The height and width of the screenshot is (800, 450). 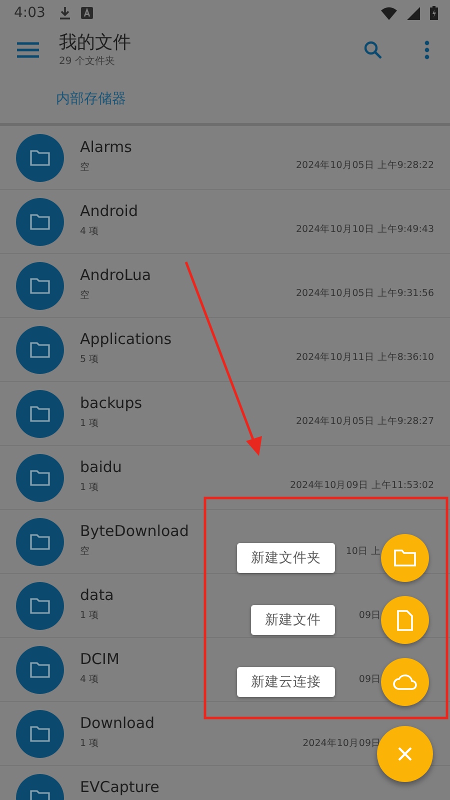 What do you see at coordinates (225, 414) in the screenshot?
I see `folder-row: backups 1 项 2024年10月05日 上午9:28:27` at bounding box center [225, 414].